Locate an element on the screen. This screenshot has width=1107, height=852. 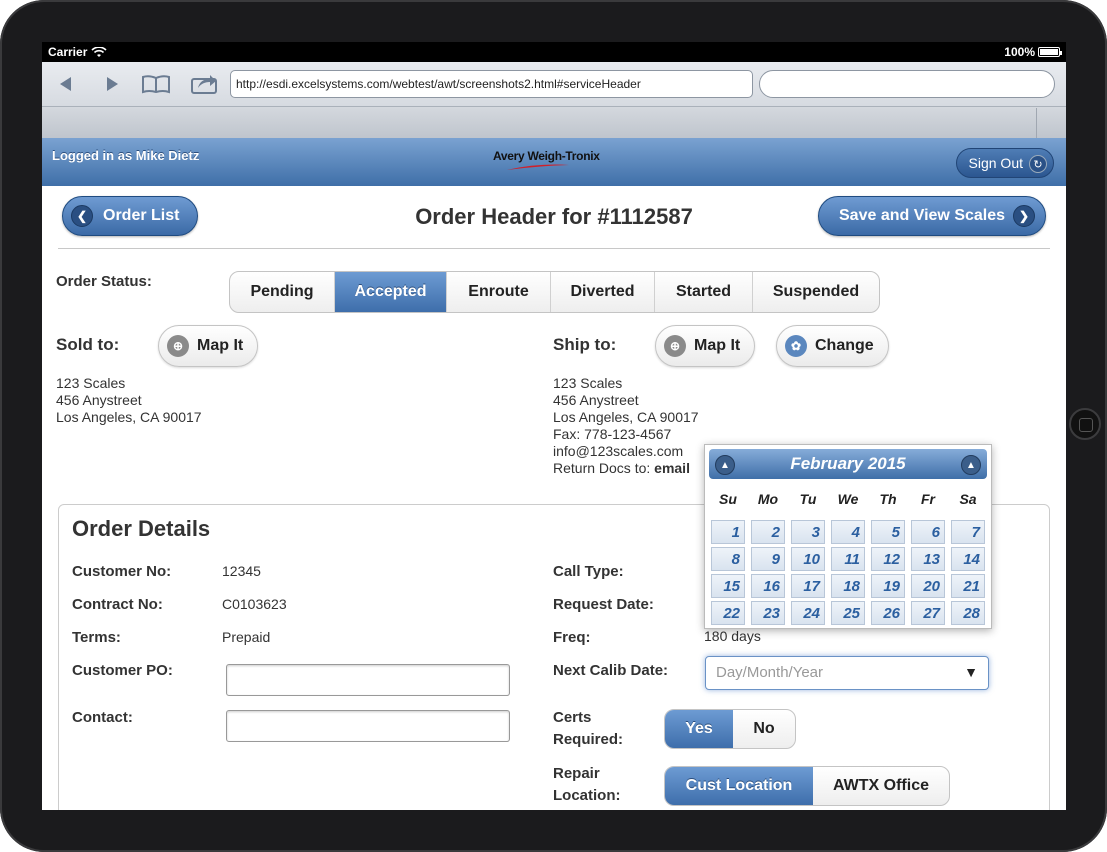
return-docs-value: email is located at coordinates (672, 468).